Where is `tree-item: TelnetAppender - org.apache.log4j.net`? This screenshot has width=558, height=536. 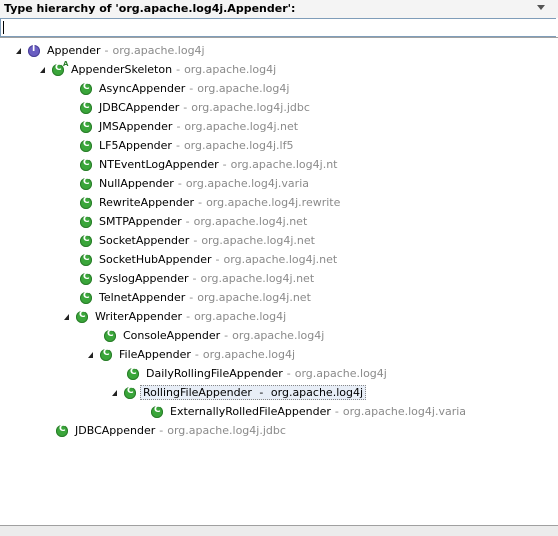
tree-item: TelnetAppender - org.apache.log4j.net is located at coordinates (195, 297).